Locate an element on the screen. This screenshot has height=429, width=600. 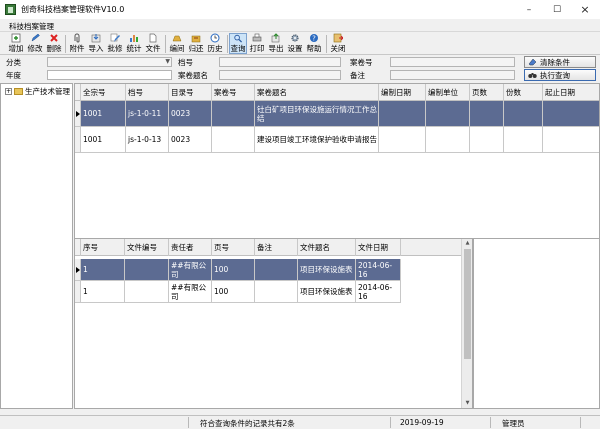
column-header: 档号 is located at coordinates (147, 92).